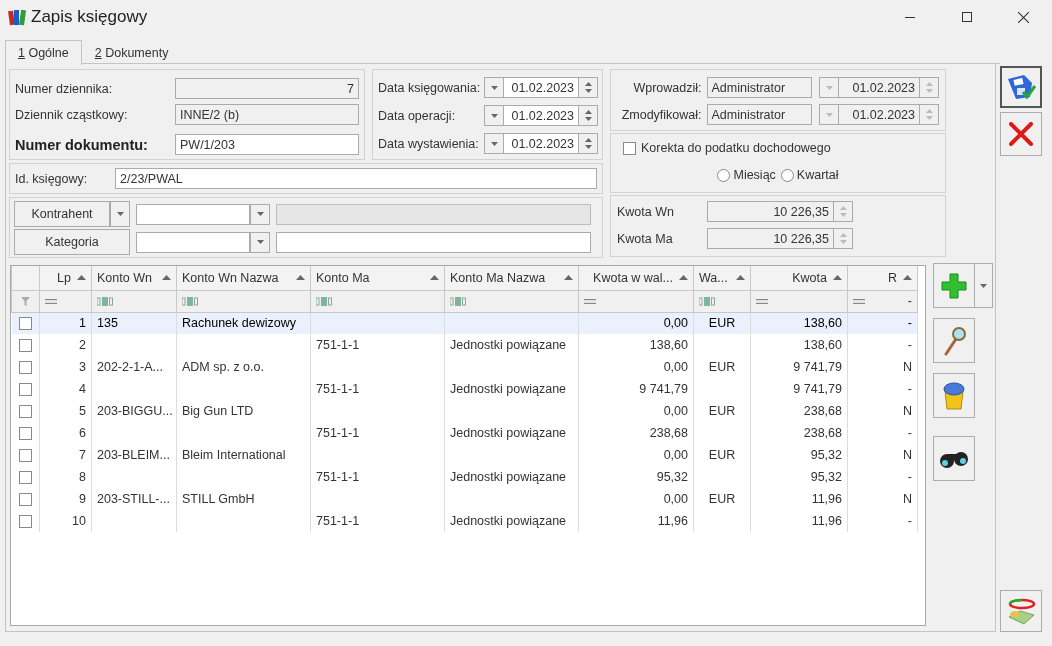 This screenshot has height=646, width=1052. Describe the element at coordinates (65, 411) in the screenshot. I see `table-cell: 5` at that location.